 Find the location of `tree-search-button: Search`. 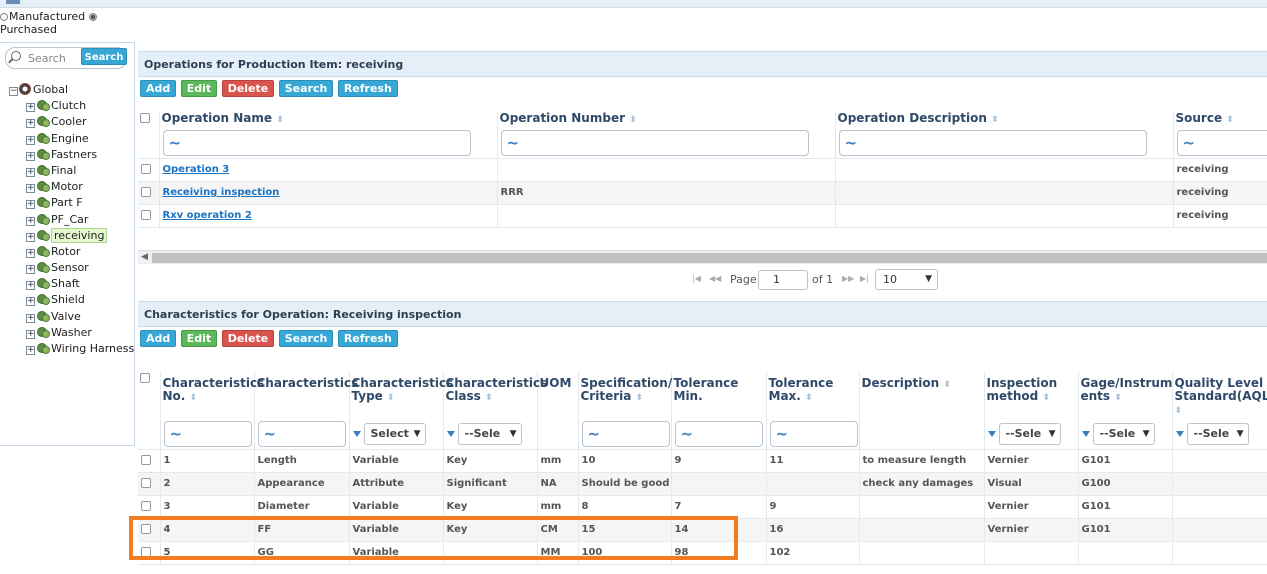

tree-search-button: Search is located at coordinates (104, 56).